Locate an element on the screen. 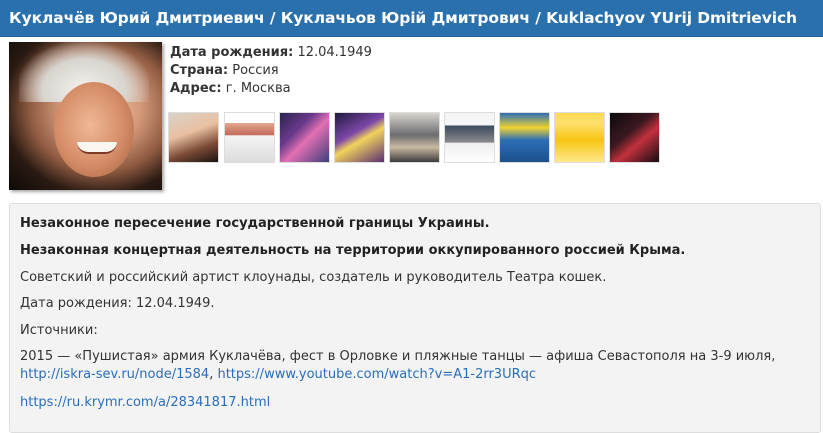 The height and width of the screenshot is (433, 823). profile-photo is located at coordinates (85, 116).